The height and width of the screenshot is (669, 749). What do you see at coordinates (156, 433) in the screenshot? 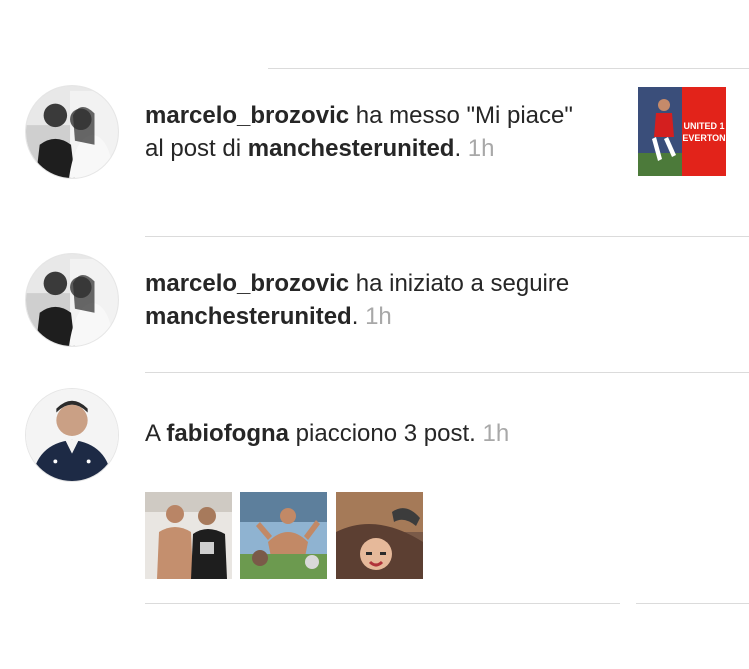
I see `prefix-text: A` at bounding box center [156, 433].